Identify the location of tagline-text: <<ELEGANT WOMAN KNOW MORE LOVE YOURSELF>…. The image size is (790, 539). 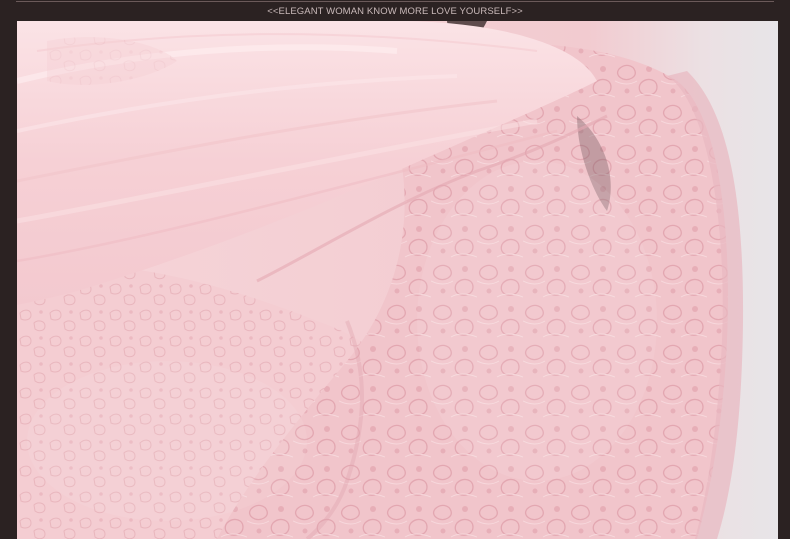
(395, 11).